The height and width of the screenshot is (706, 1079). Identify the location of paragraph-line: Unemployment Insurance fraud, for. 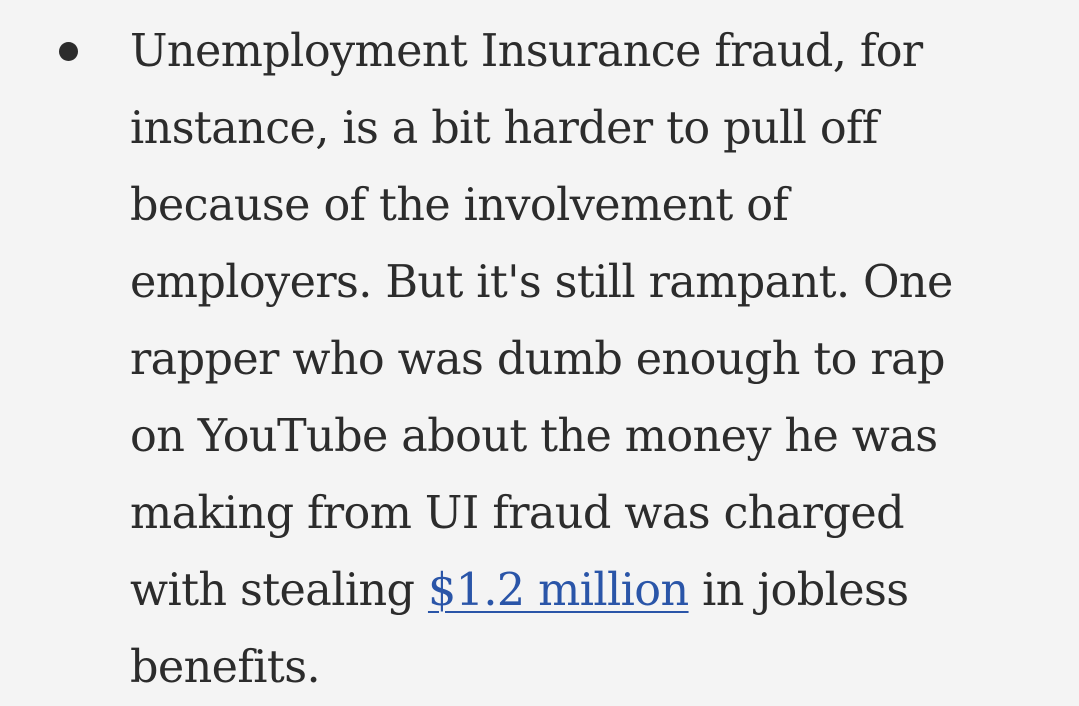
(526, 51).